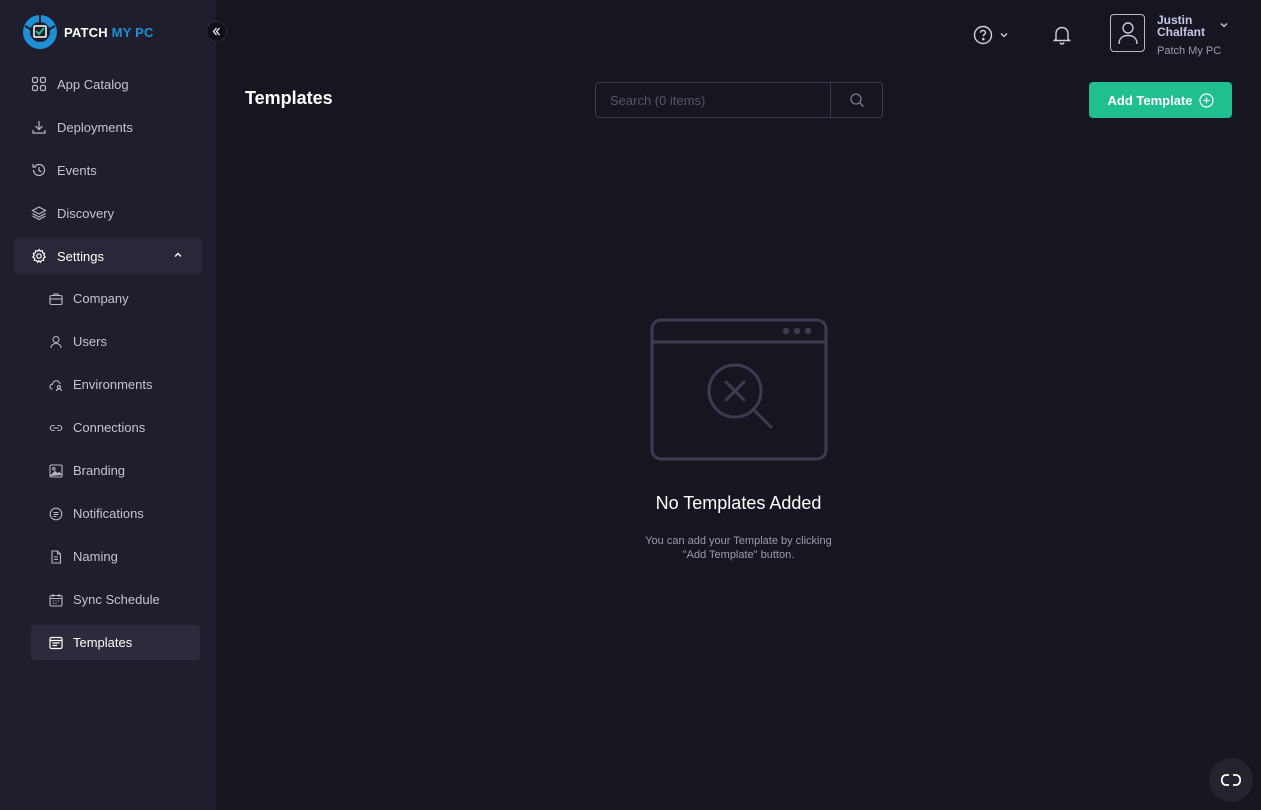  I want to click on nav-item-events: Events, so click(108, 170).